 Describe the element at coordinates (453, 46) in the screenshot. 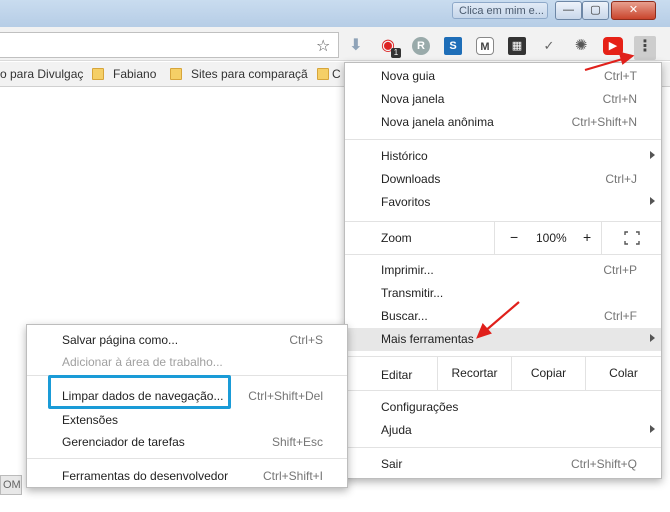

I see `s-icon: S` at that location.